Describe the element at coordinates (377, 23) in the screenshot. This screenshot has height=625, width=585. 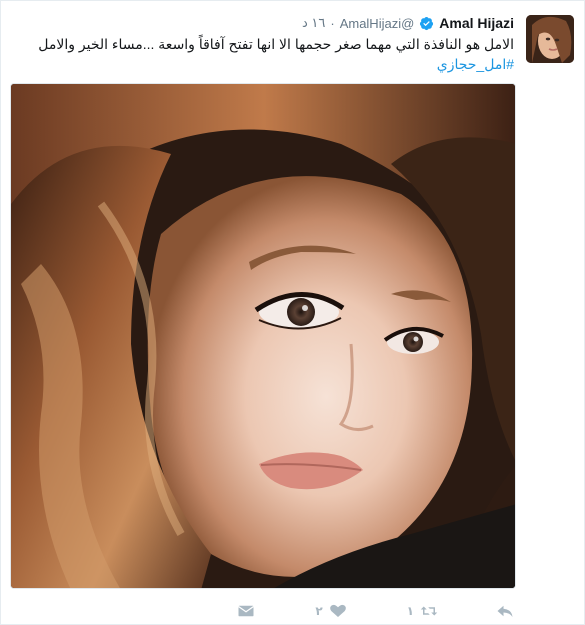
I see `author-handle: @AmalHijazi` at that location.